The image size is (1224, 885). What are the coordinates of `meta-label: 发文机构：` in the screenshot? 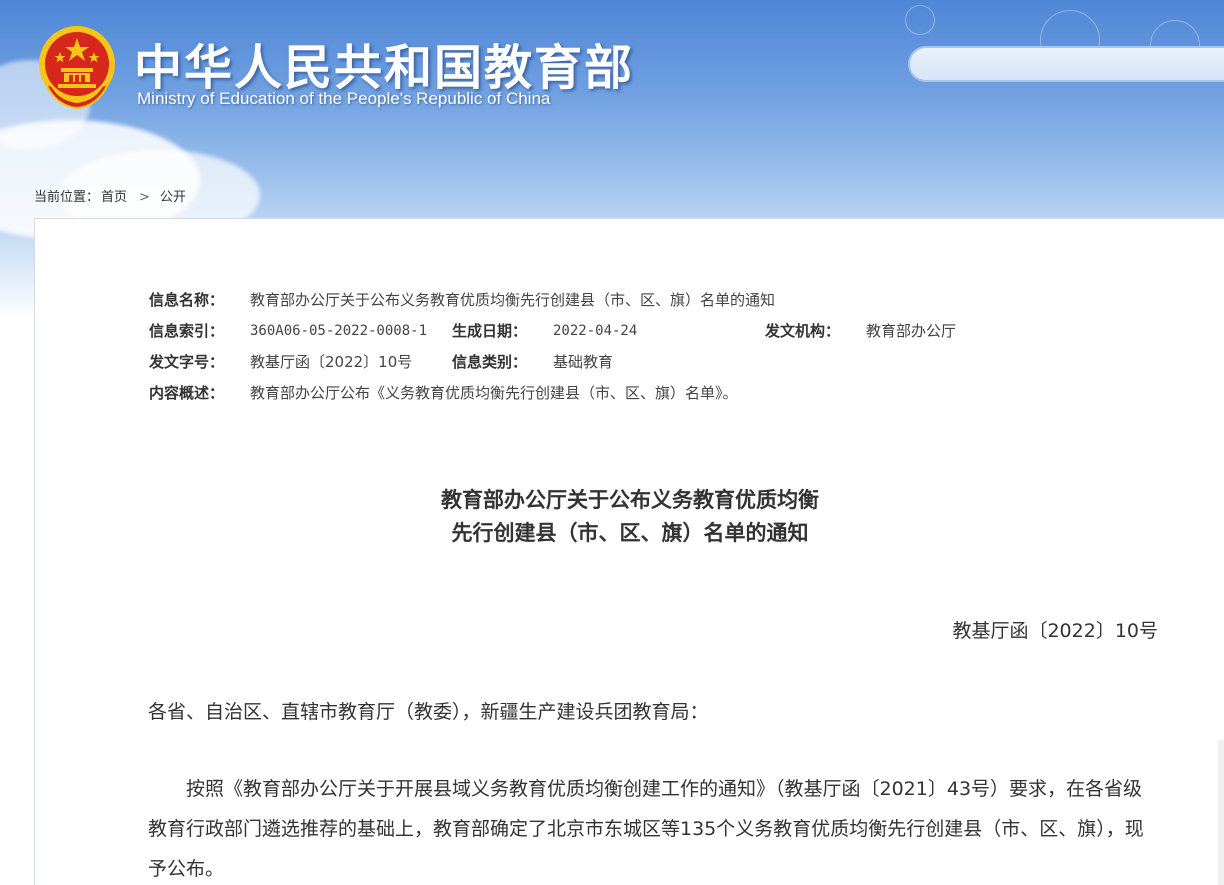 It's located at (803, 331).